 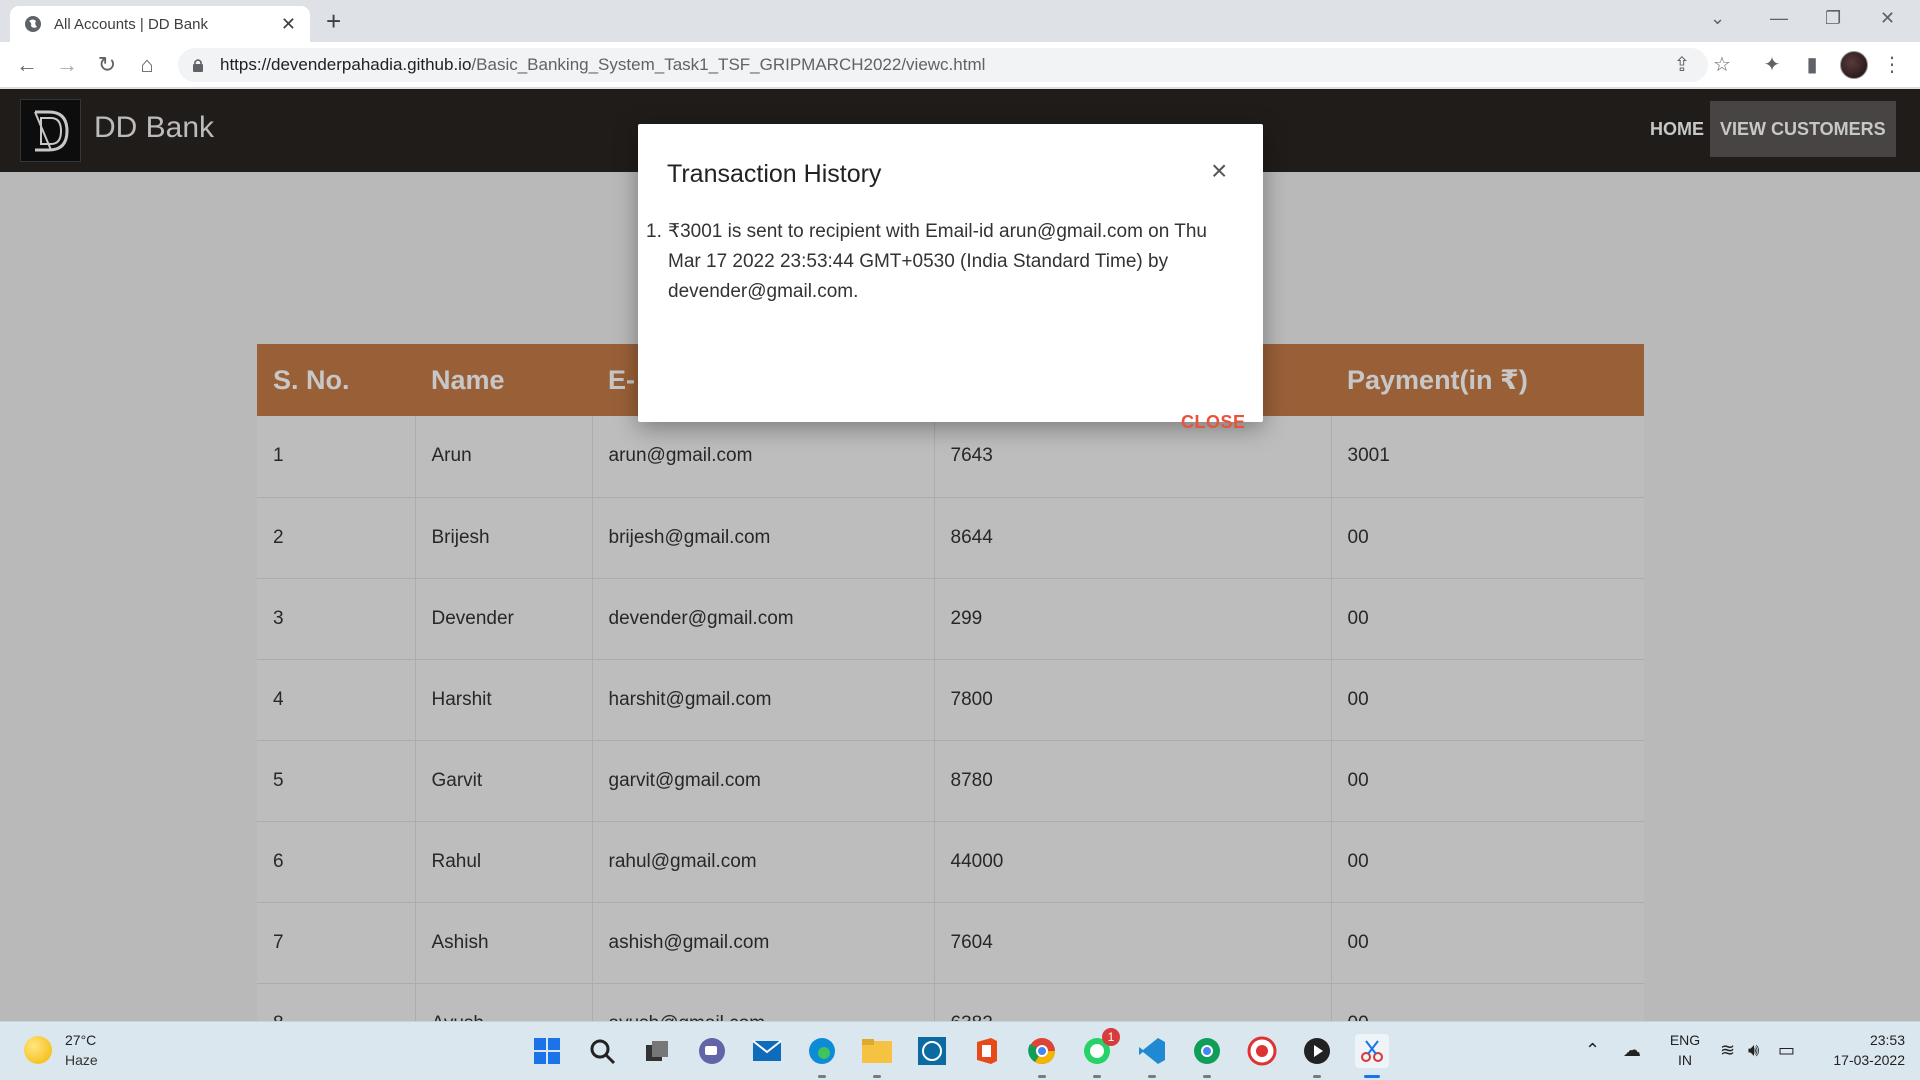 What do you see at coordinates (1727, 1050) in the screenshot?
I see `wifi-icon: ≋` at bounding box center [1727, 1050].